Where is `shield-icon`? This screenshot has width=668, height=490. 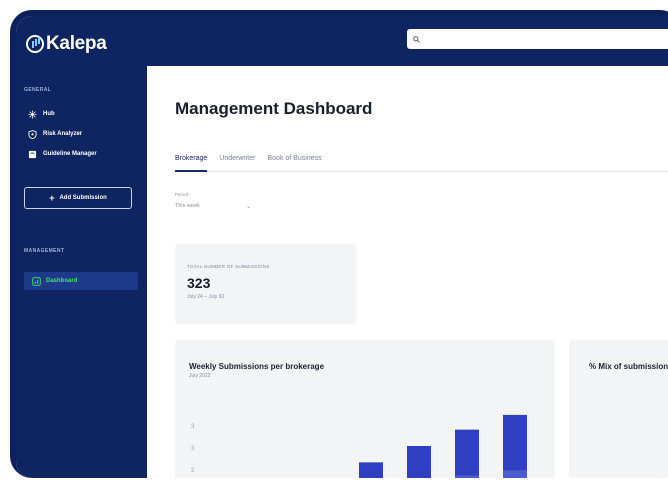 shield-icon is located at coordinates (32, 134).